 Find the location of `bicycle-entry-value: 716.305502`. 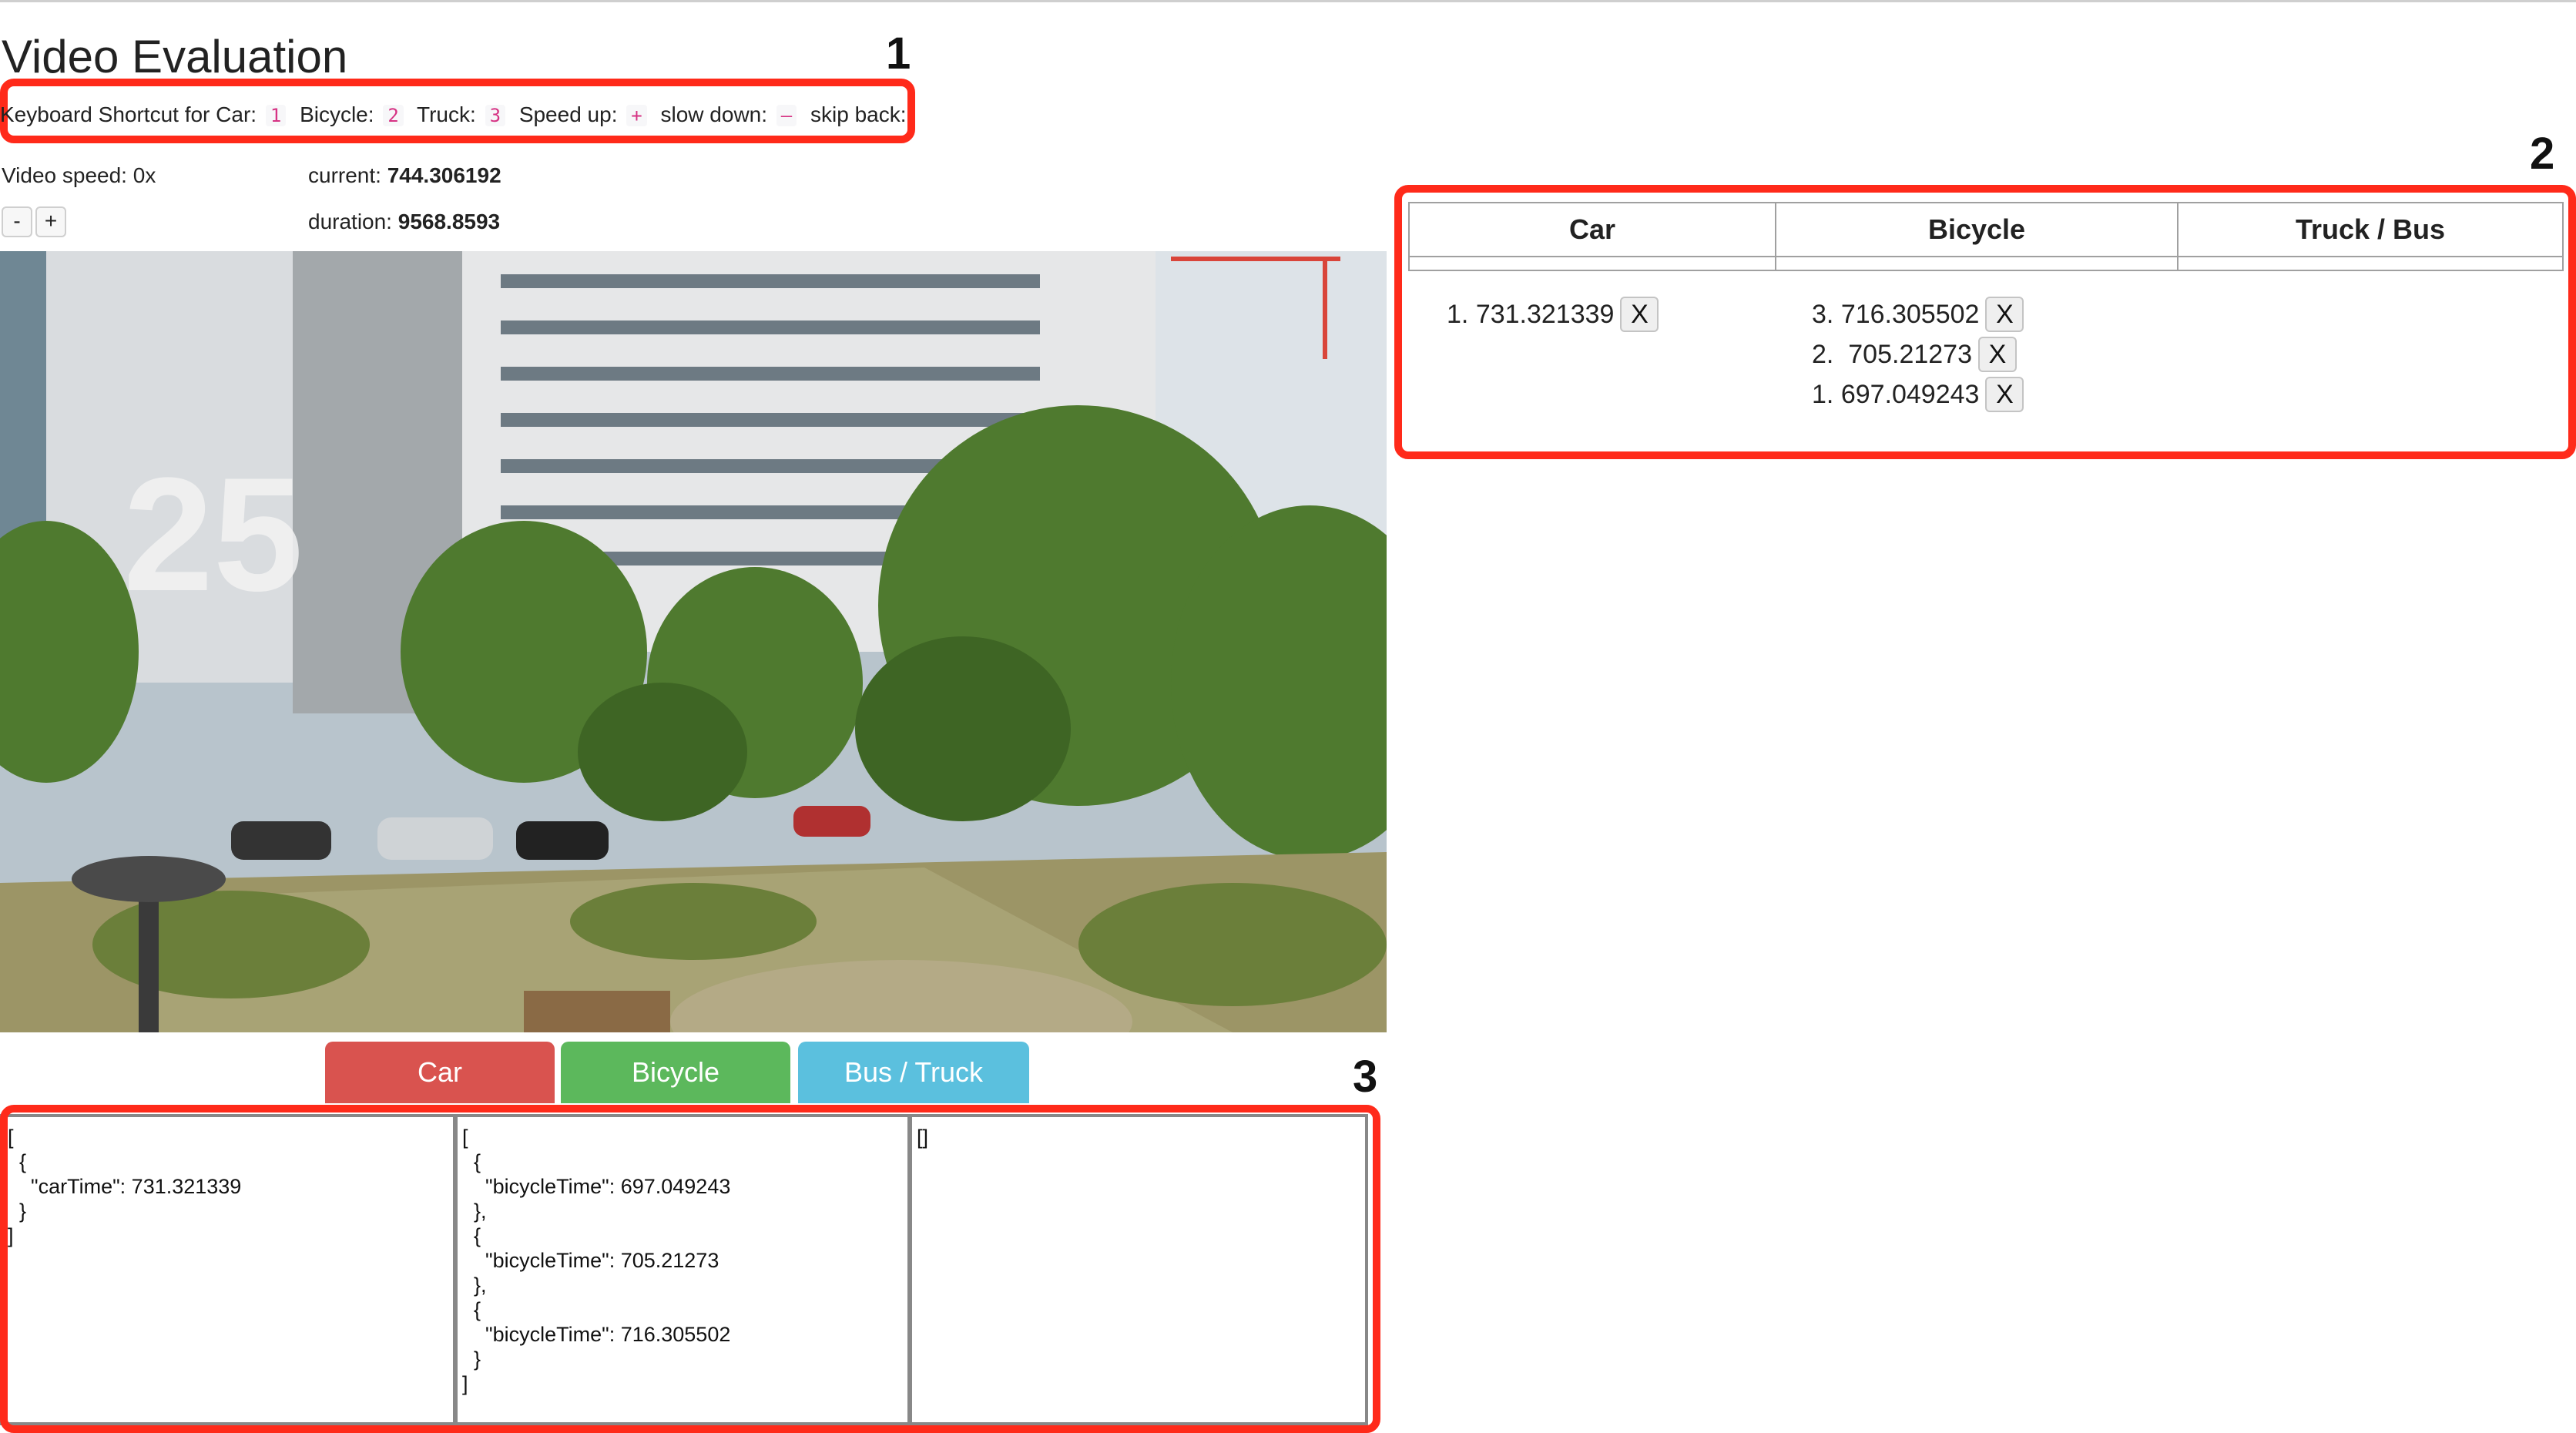

bicycle-entry-value: 716.305502 is located at coordinates (1910, 314).